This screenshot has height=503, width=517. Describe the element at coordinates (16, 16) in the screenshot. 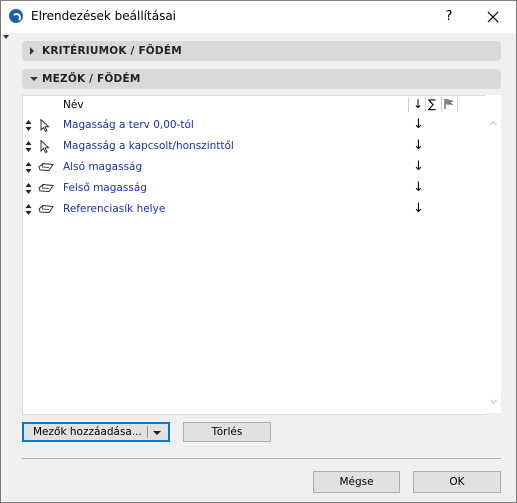

I see `archicad-logo-icon` at that location.